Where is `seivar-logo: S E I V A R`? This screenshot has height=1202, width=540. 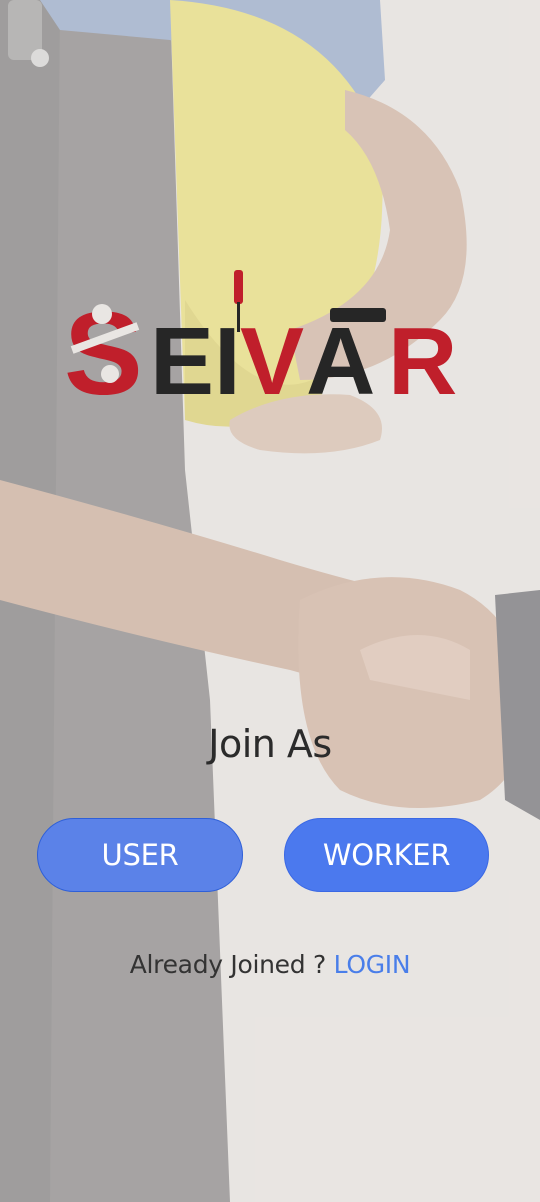
seivar-logo: S E I V A R is located at coordinates (260, 341).